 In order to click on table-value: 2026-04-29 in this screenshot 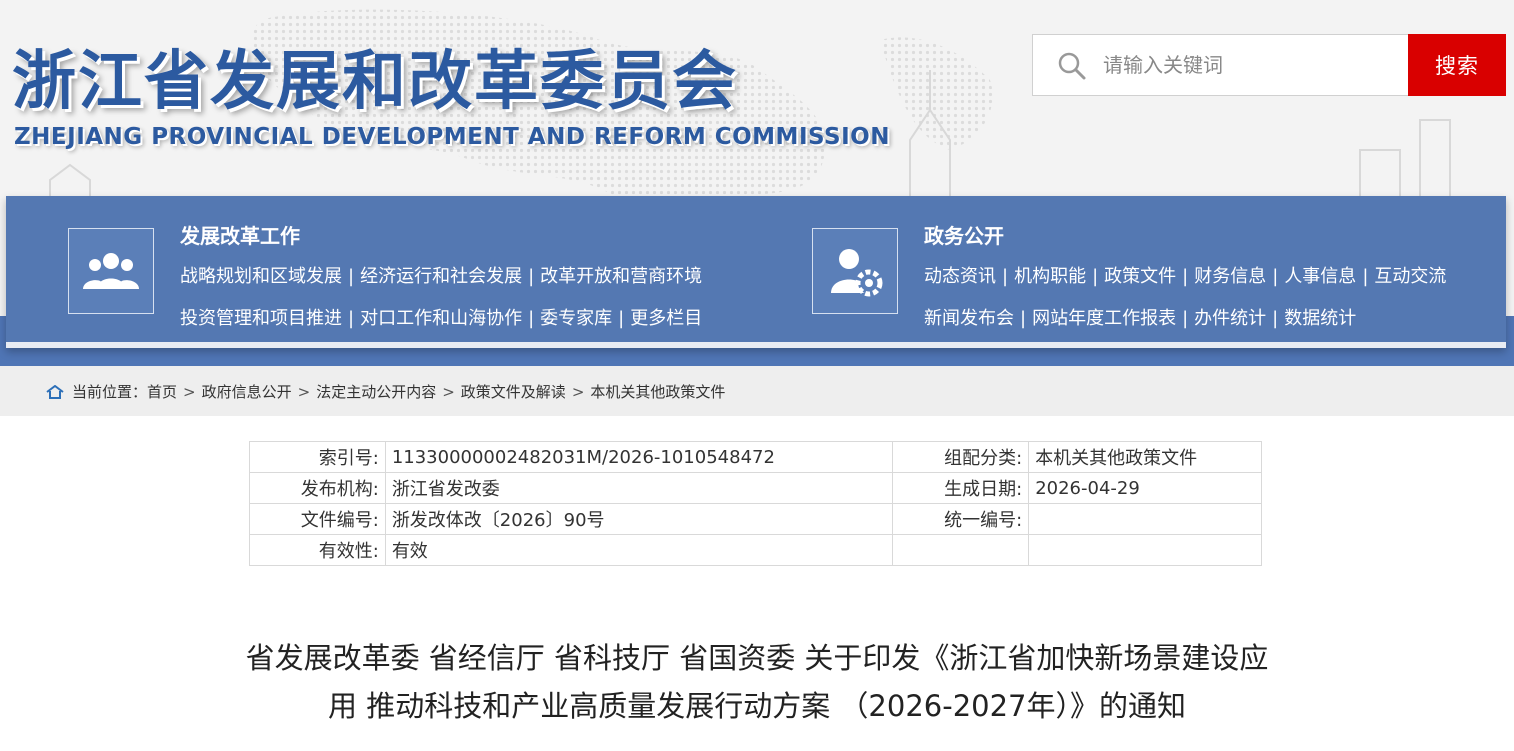, I will do `click(1145, 488)`.